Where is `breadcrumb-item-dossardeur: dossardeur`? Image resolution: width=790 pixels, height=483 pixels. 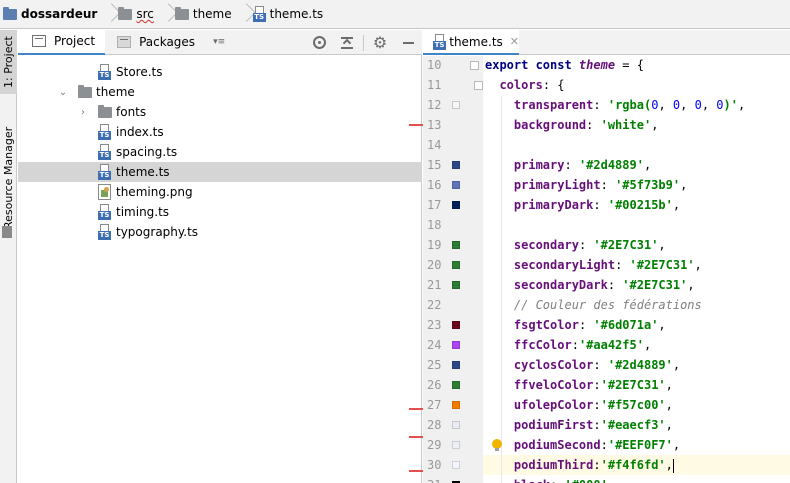
breadcrumb-item-dossardeur: dossardeur is located at coordinates (60, 14).